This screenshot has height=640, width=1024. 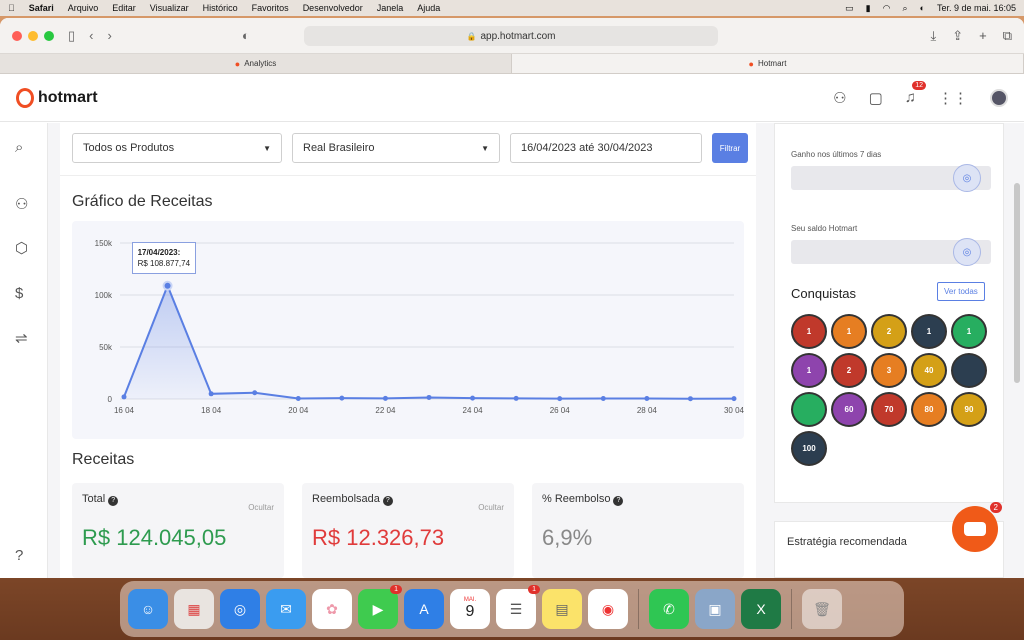 What do you see at coordinates (983, 36) in the screenshot?
I see `new-tab-icon: +` at bounding box center [983, 36].